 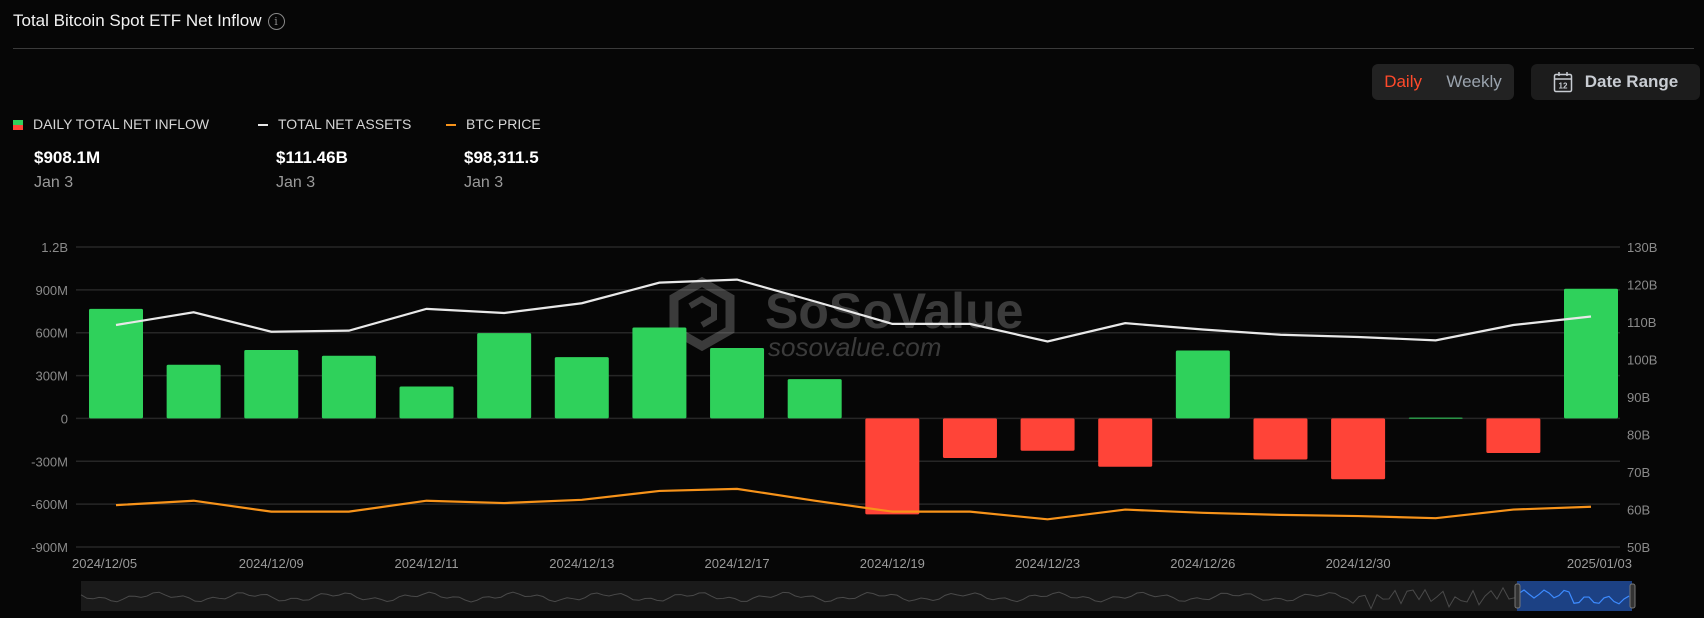 I want to click on right-axis-tick: 60B, so click(x=1638, y=510).